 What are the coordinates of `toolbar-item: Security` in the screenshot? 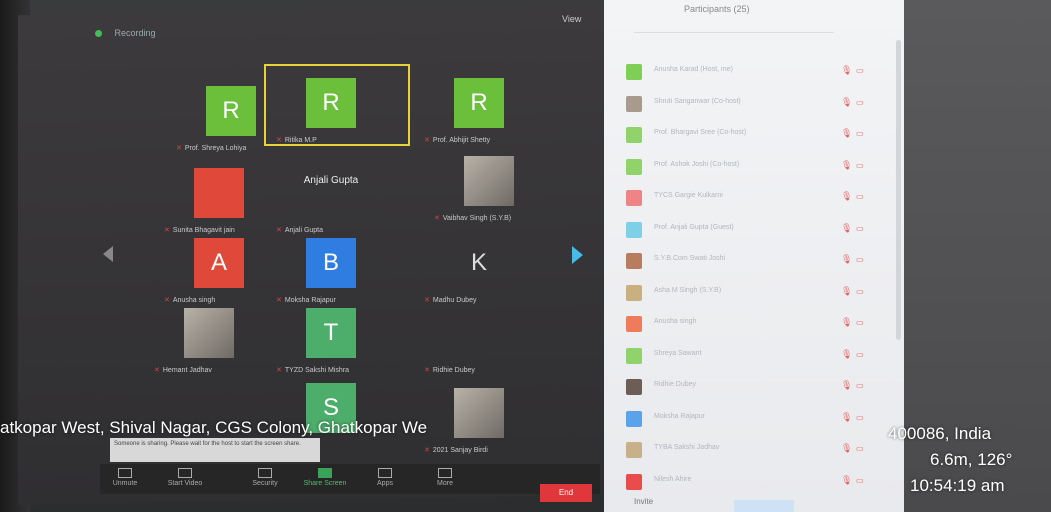 It's located at (265, 477).